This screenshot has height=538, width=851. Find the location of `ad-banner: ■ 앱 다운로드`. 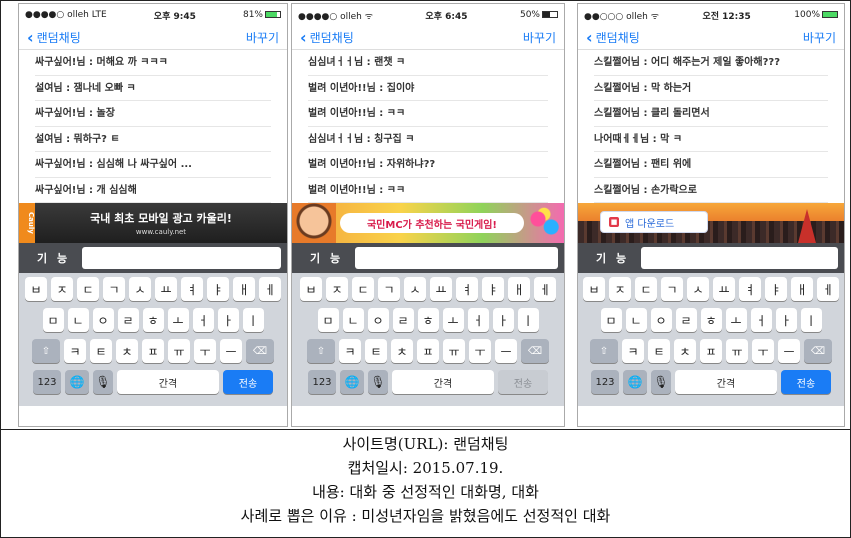

ad-banner: ■ 앱 다운로드 is located at coordinates (711, 223).